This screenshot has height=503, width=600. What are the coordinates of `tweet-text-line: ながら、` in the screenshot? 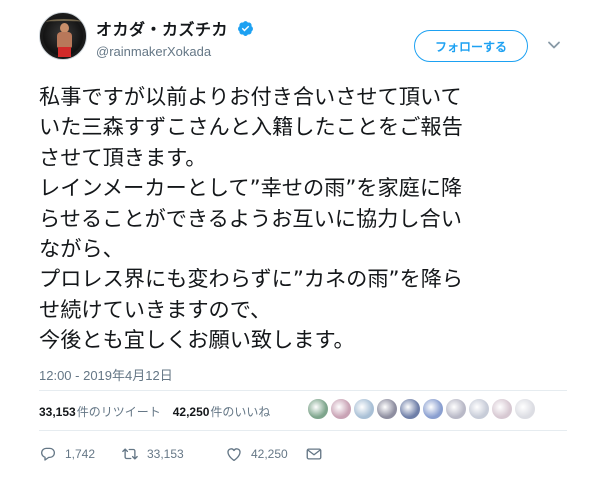 It's located at (81, 249).